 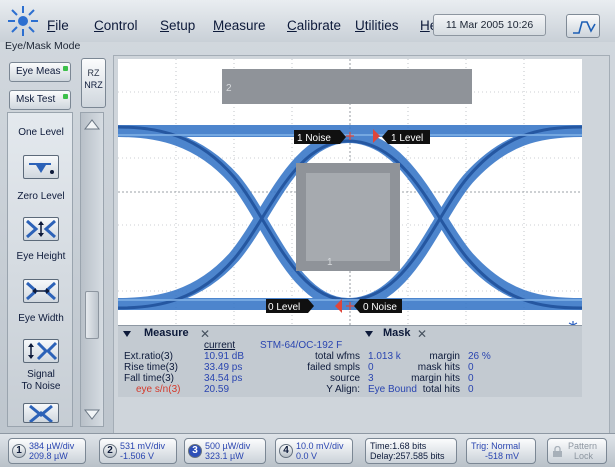 What do you see at coordinates (195, 451) in the screenshot?
I see `channel-number: 3` at bounding box center [195, 451].